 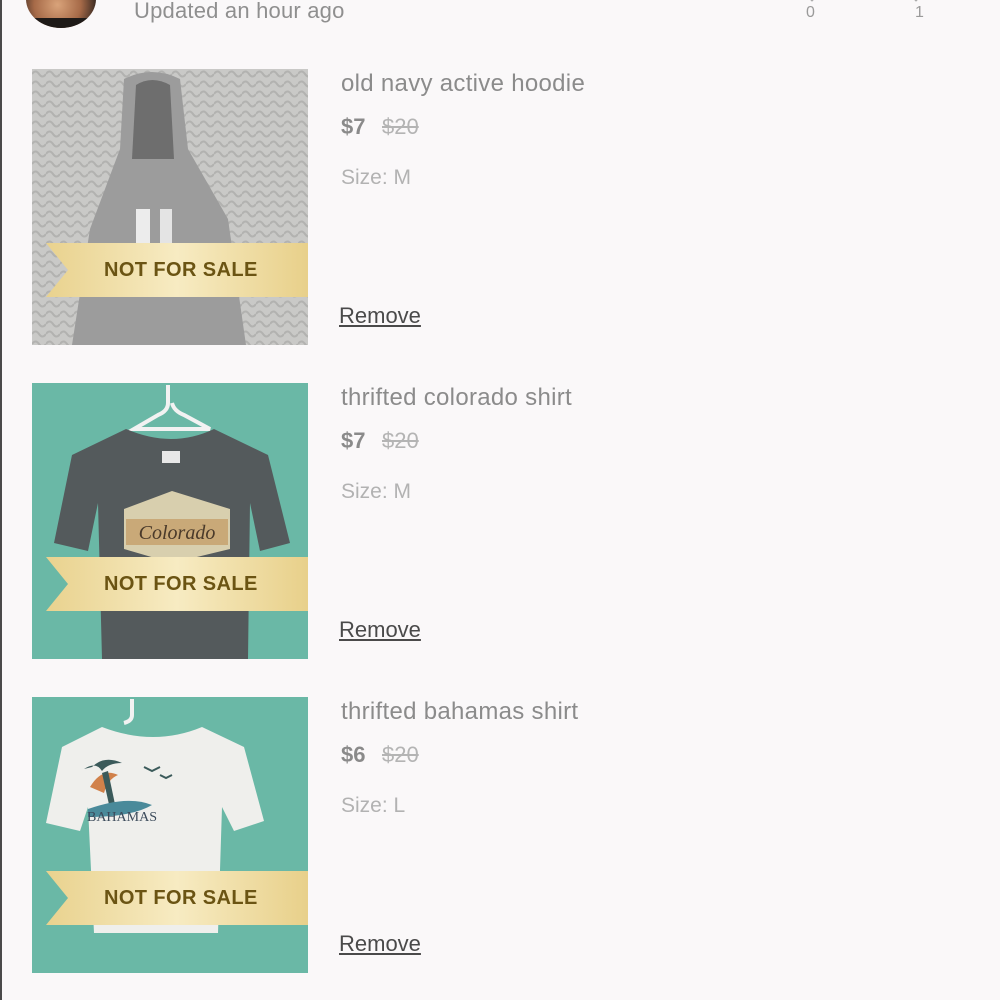 What do you see at coordinates (810, 12) in the screenshot?
I see `stat-count-left: 0` at bounding box center [810, 12].